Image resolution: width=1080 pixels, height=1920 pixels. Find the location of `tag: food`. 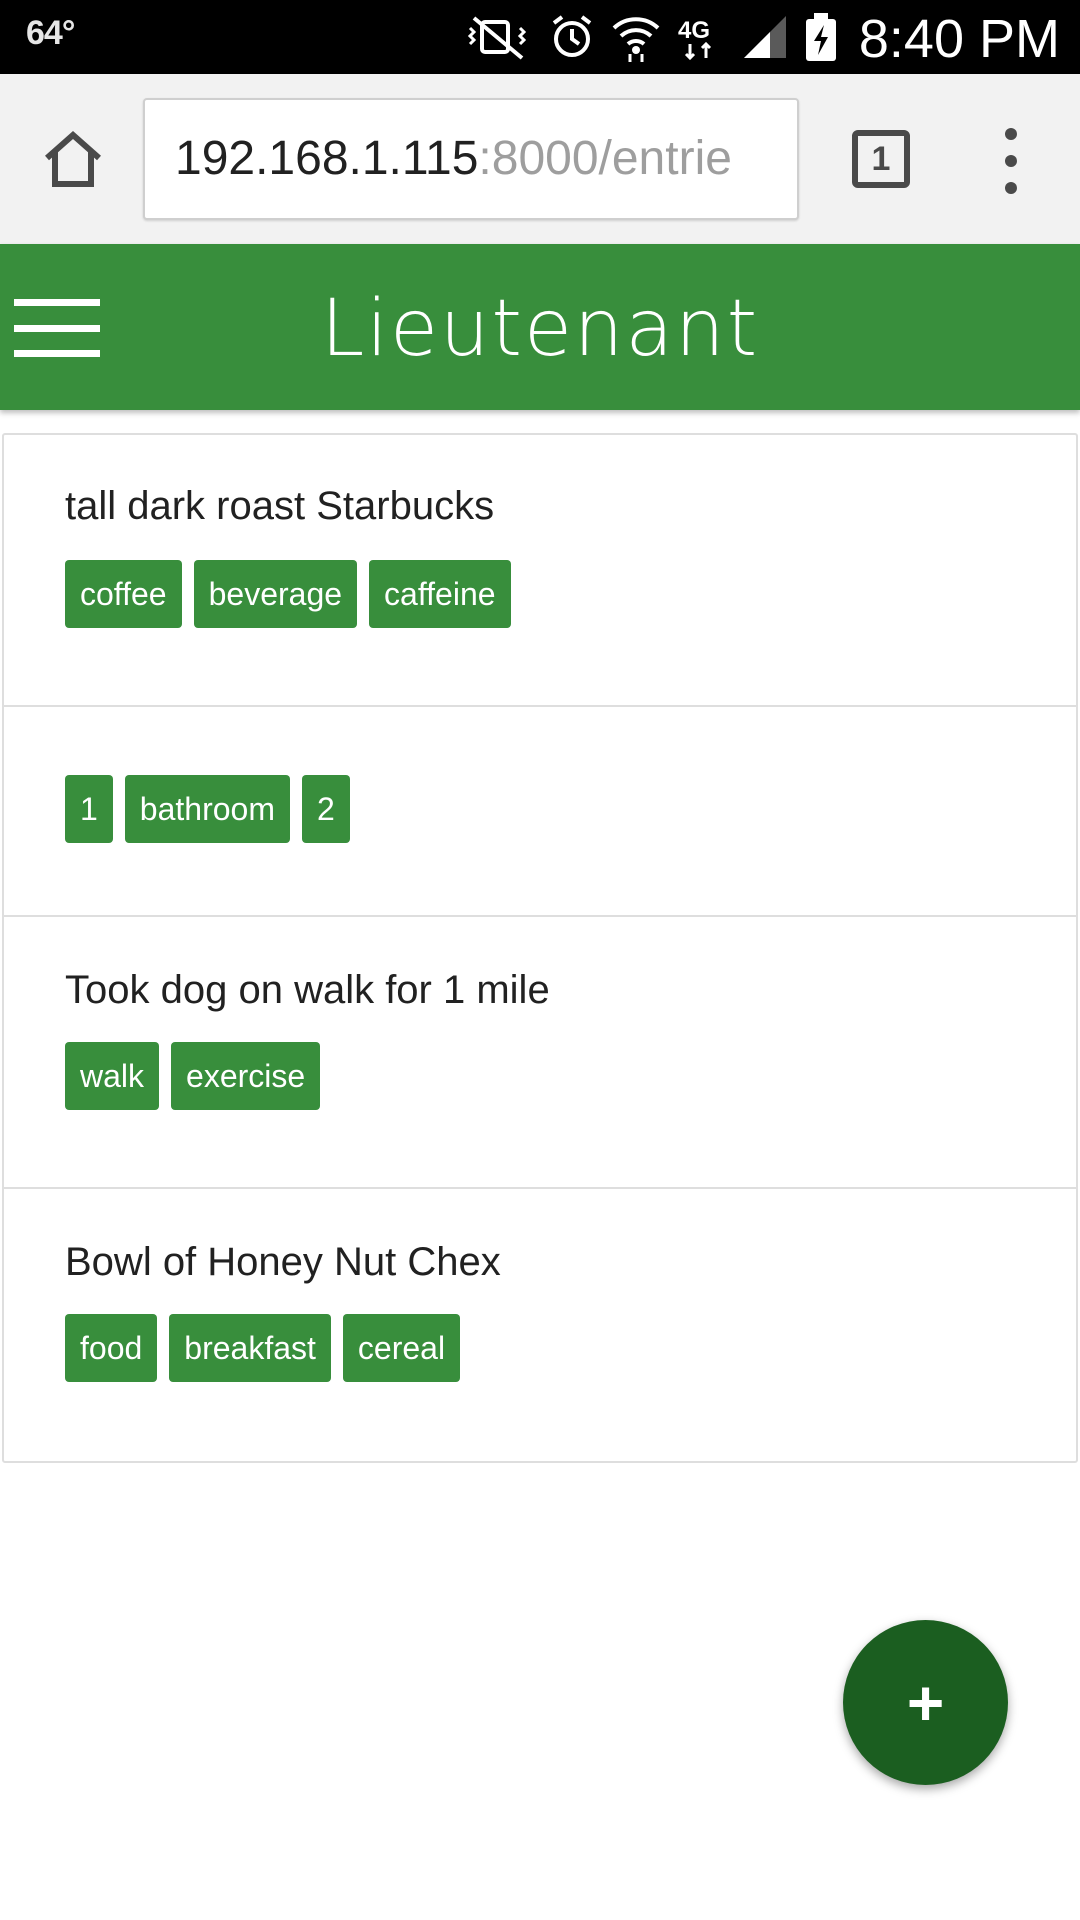

tag: food is located at coordinates (111, 1348).